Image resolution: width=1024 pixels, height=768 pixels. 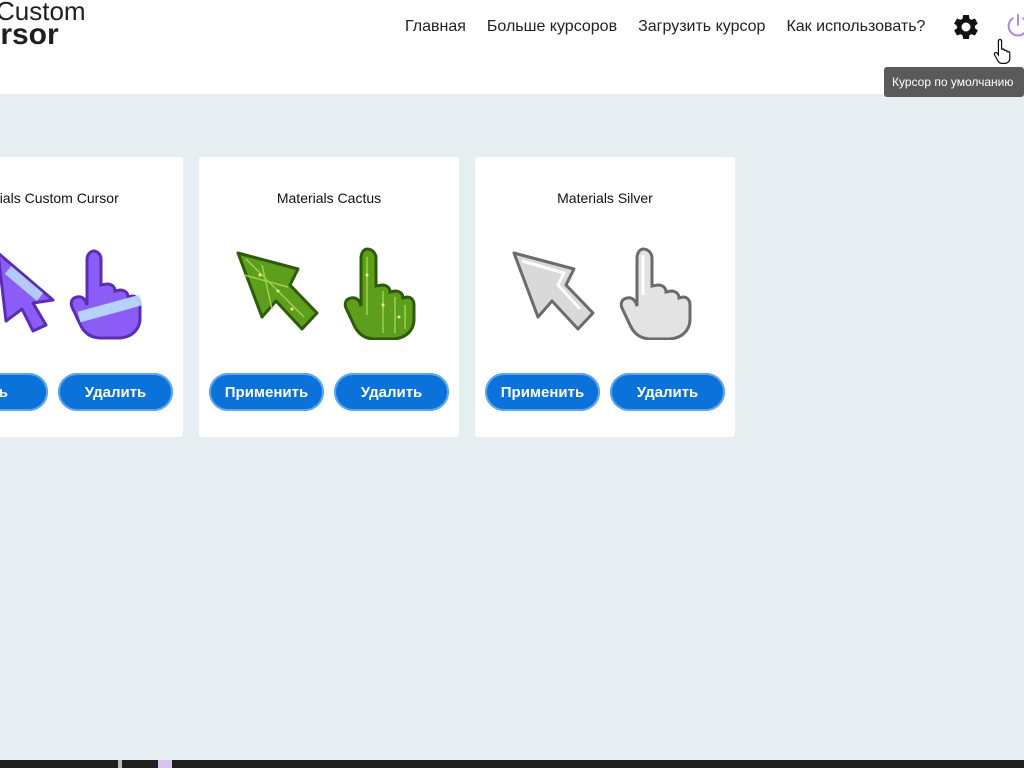 What do you see at coordinates (855, 27) in the screenshot?
I see `nav-how-to-use: Как использовать?` at bounding box center [855, 27].